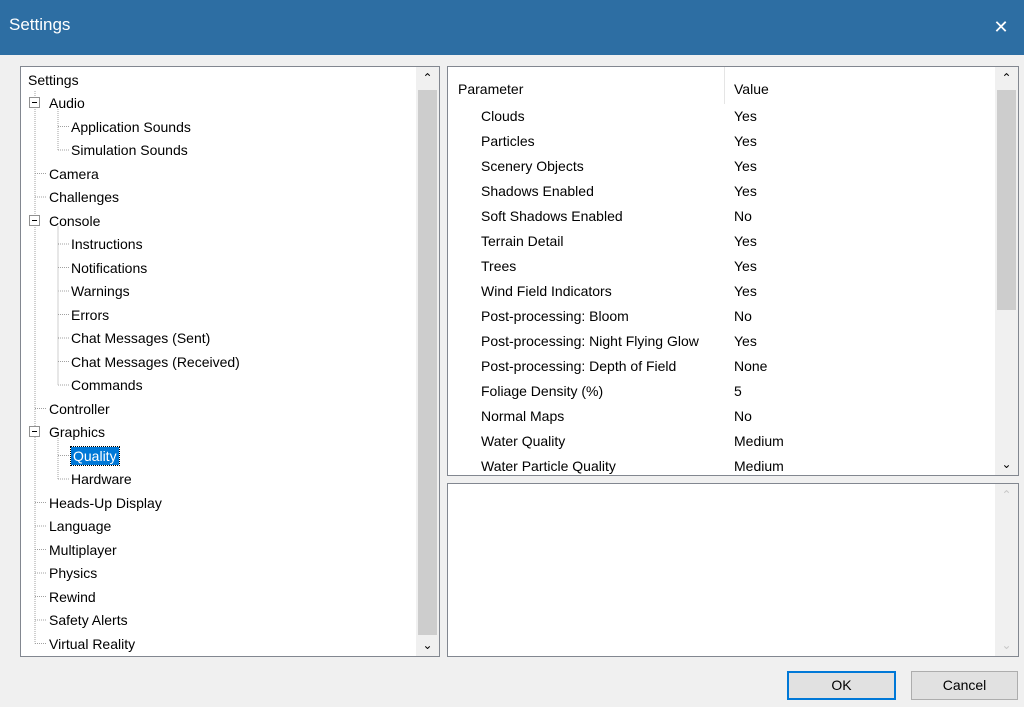 The image size is (1024, 707). What do you see at coordinates (490, 89) in the screenshot?
I see `column-header-parameter: Parameter` at bounding box center [490, 89].